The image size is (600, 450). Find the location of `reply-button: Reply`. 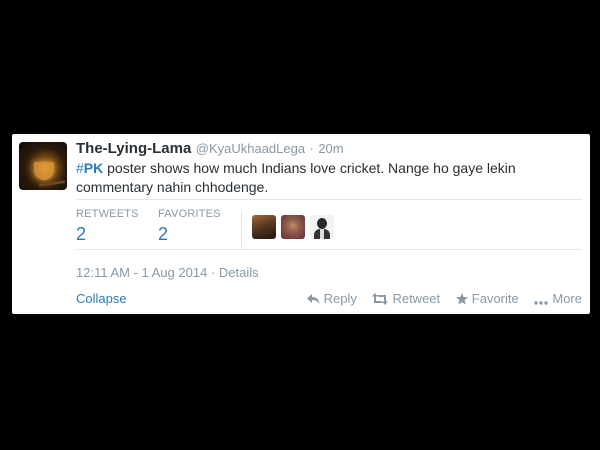

reply-button: Reply is located at coordinates (331, 298).